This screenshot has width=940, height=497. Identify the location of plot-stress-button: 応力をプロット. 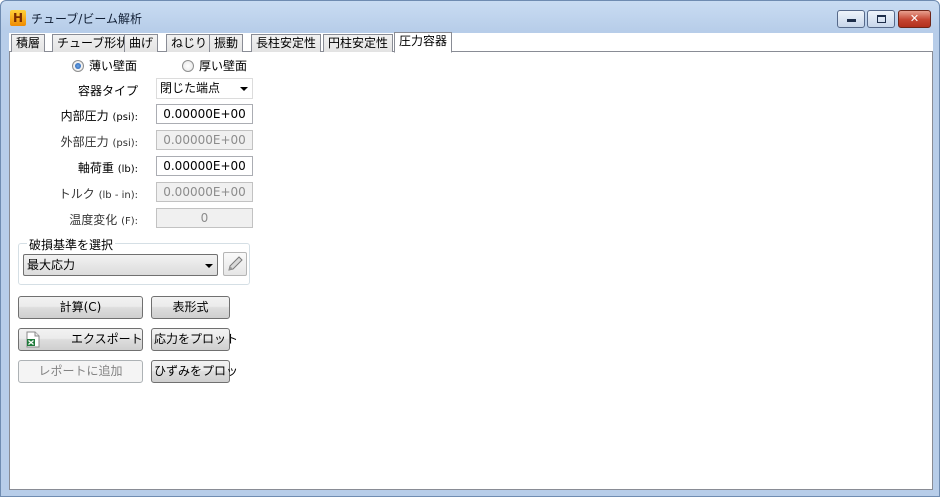
(194, 339).